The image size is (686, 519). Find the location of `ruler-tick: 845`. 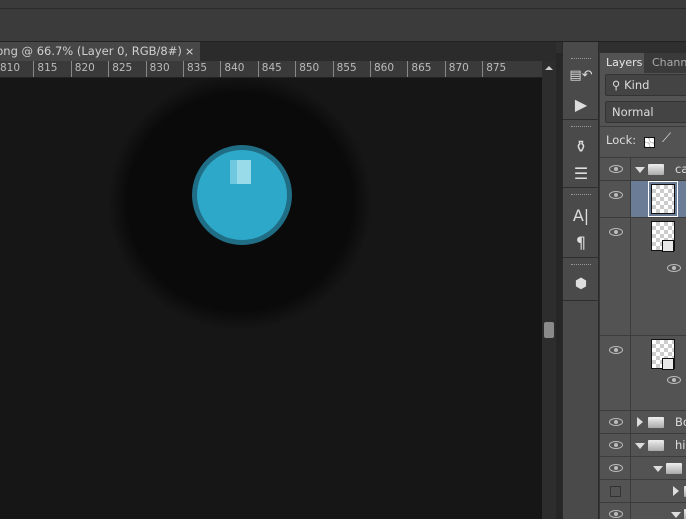

ruler-tick: 845 is located at coordinates (269, 69).